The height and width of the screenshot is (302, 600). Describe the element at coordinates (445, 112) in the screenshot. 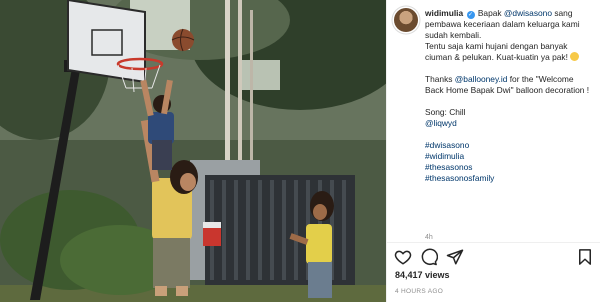

I see `song-label: Song: Chill` at that location.